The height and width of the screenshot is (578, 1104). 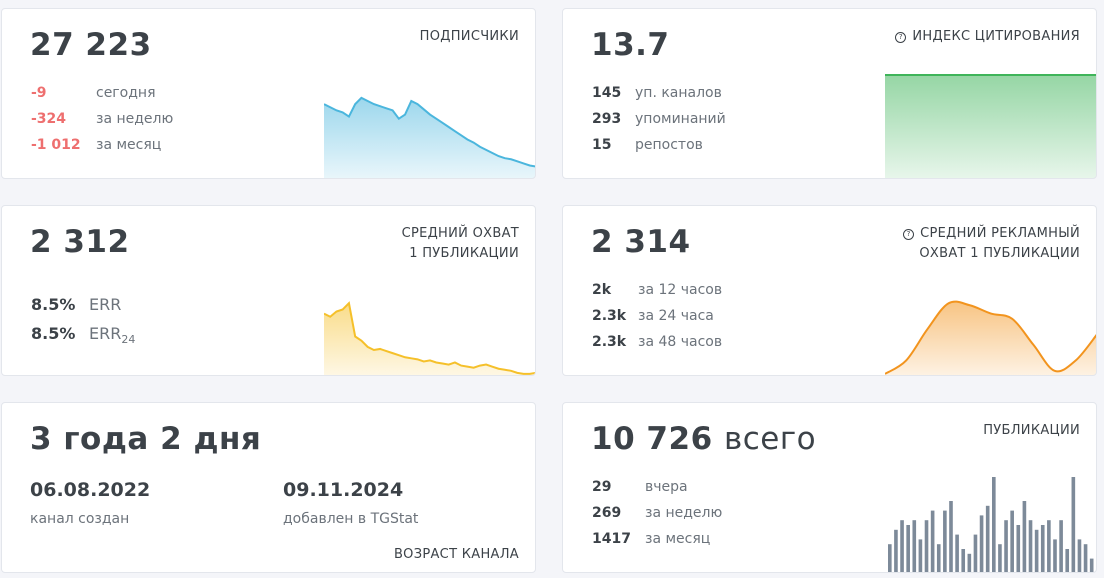 I want to click on stat-value: -324, so click(x=49, y=119).